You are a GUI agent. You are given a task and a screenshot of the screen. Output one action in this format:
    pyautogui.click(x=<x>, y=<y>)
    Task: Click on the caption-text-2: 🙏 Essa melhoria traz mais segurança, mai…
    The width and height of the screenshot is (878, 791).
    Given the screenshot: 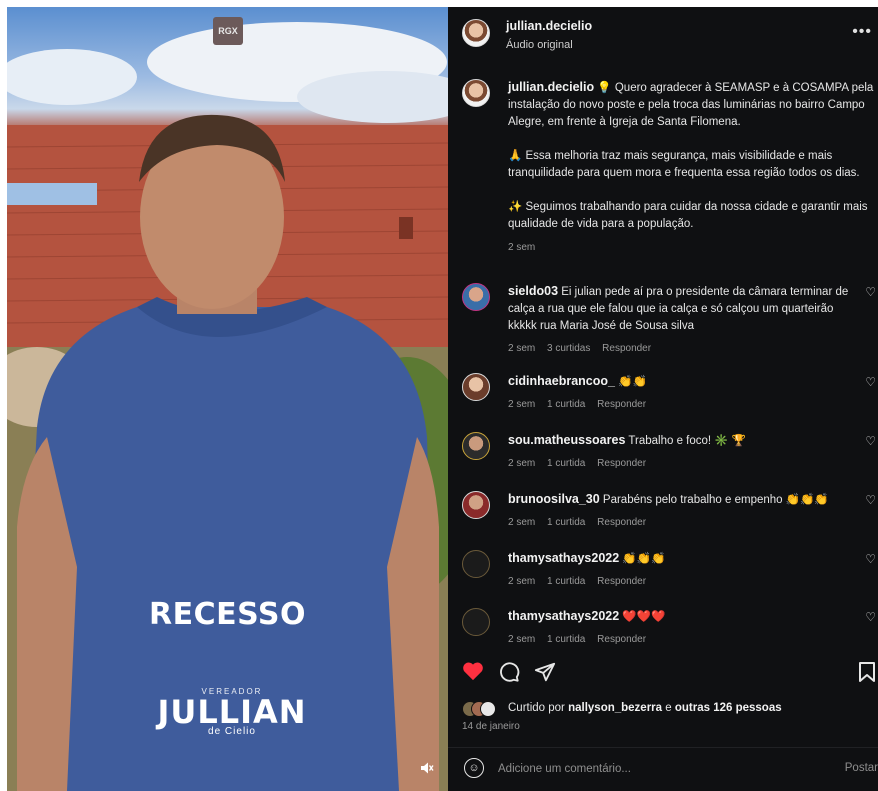 What is the action you would take?
    pyautogui.click(x=684, y=164)
    